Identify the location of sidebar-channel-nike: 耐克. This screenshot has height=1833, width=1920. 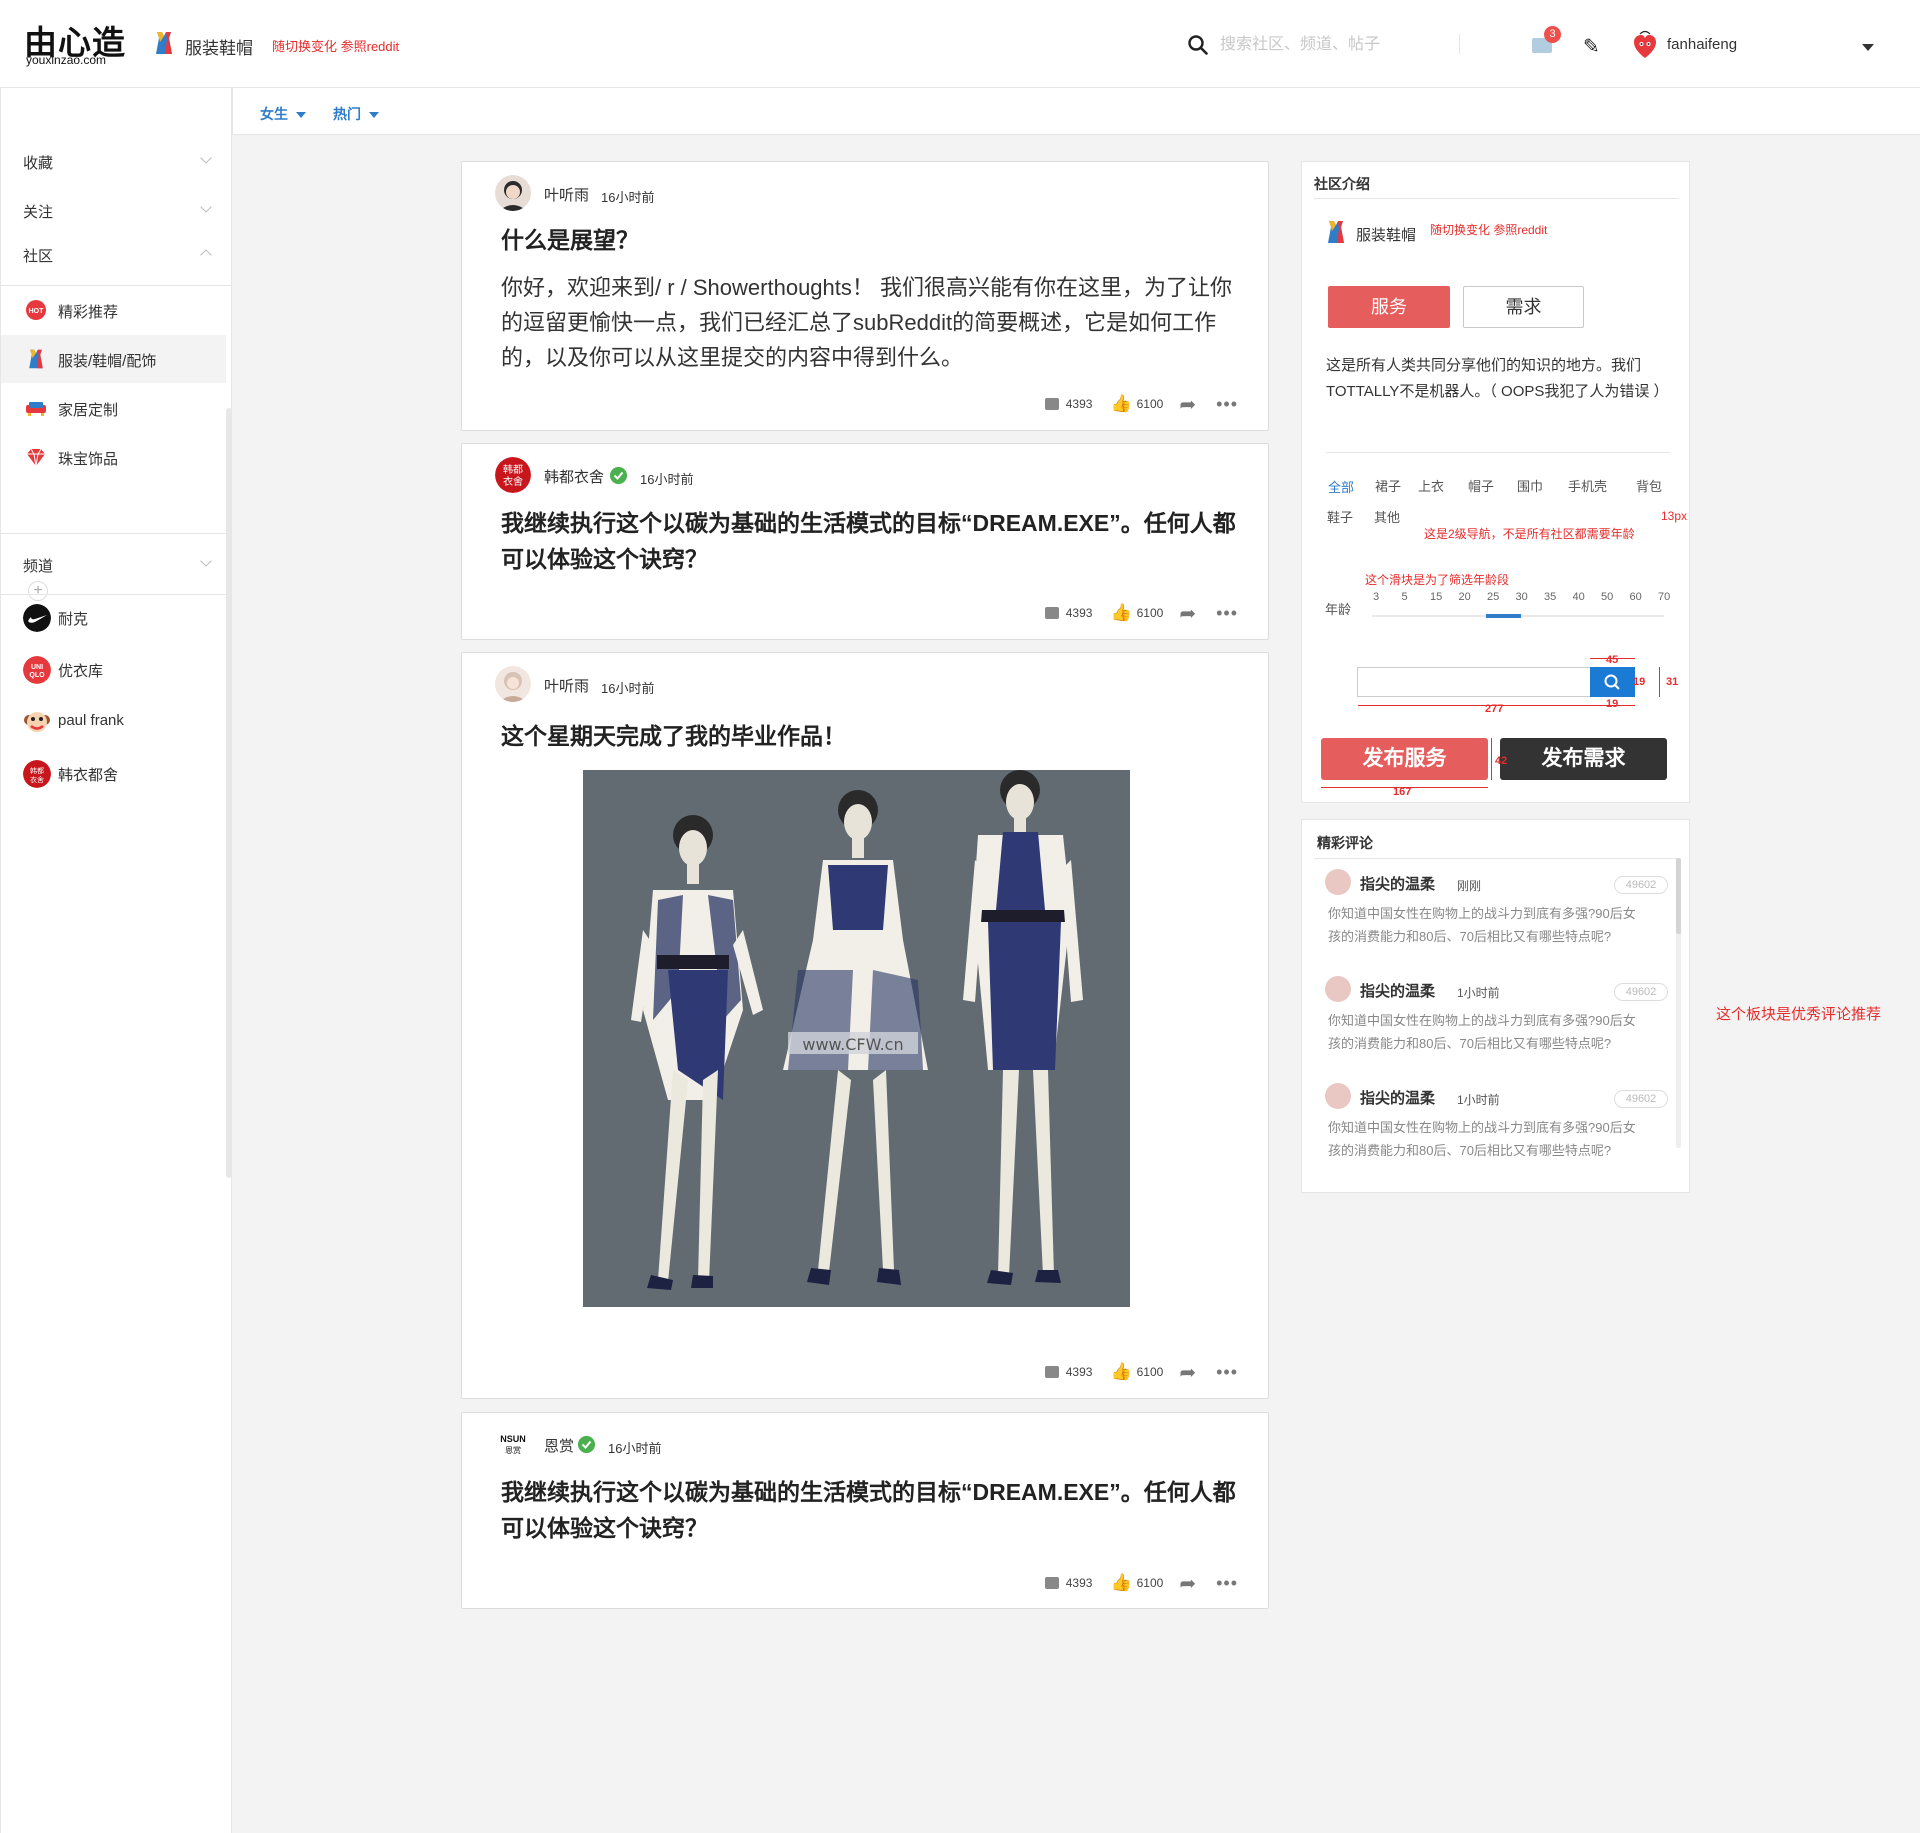
(113, 618).